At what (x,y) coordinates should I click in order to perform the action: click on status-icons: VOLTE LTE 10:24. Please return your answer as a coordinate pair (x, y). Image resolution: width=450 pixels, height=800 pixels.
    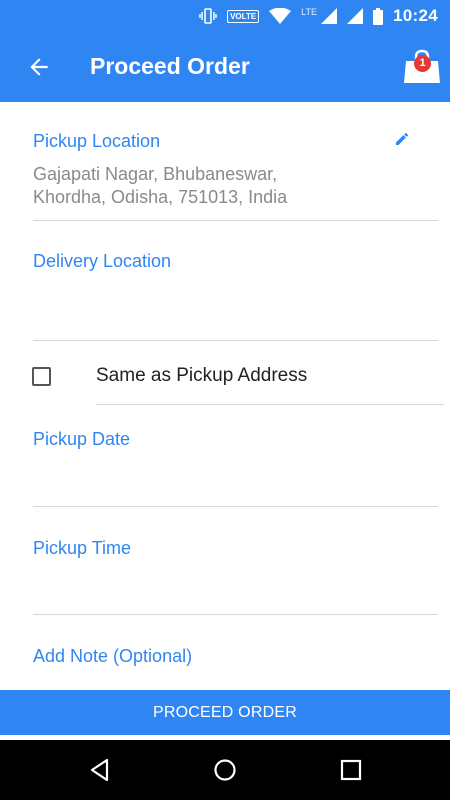
    Looking at the image, I should click on (318, 16).